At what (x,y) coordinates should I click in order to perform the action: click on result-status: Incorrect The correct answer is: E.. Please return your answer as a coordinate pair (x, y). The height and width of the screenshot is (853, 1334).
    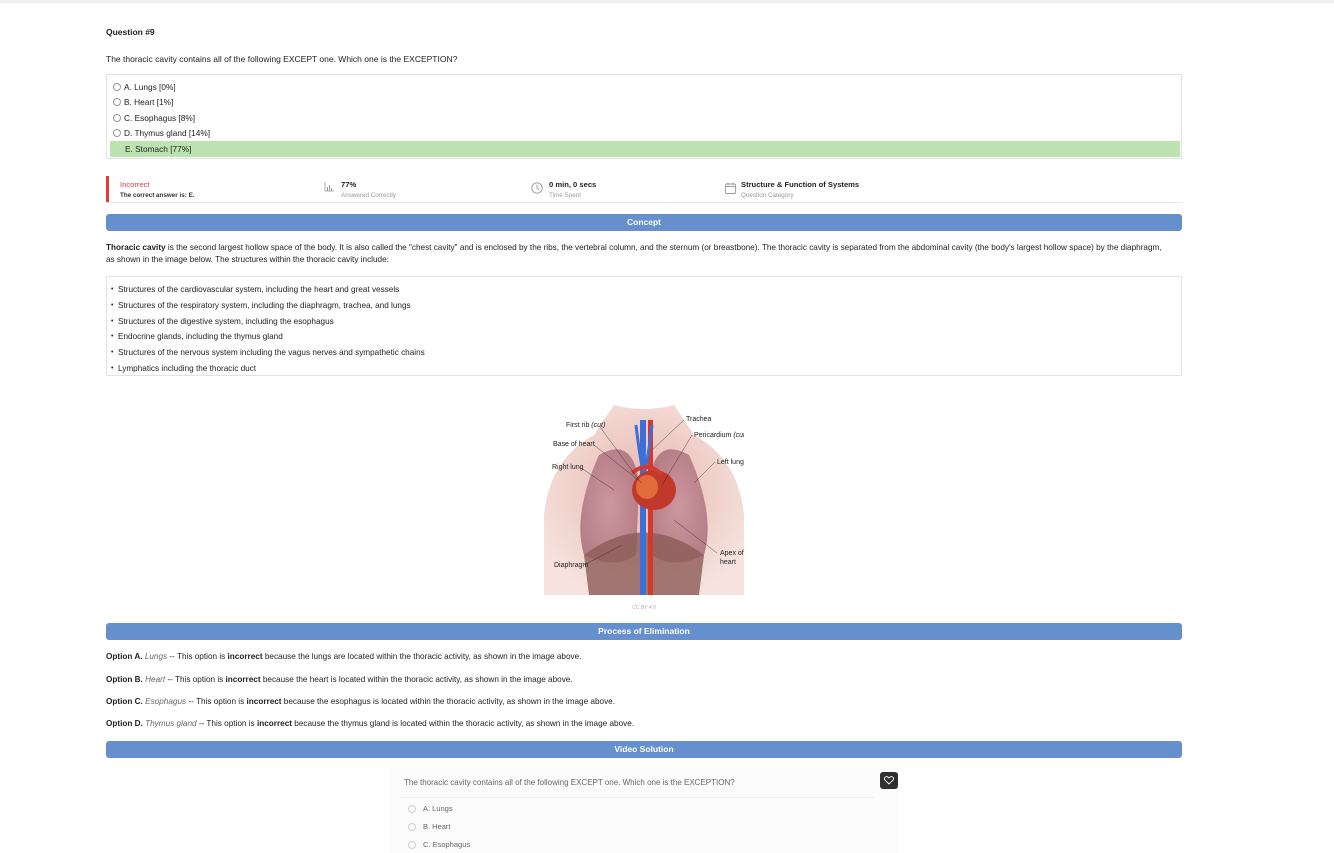
    Looking at the image, I should click on (150, 189).